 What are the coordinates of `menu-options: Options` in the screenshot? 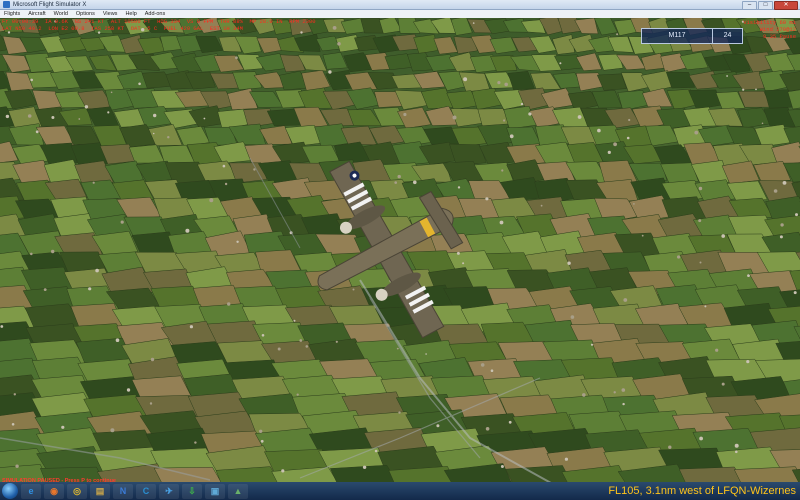 It's located at (85, 14).